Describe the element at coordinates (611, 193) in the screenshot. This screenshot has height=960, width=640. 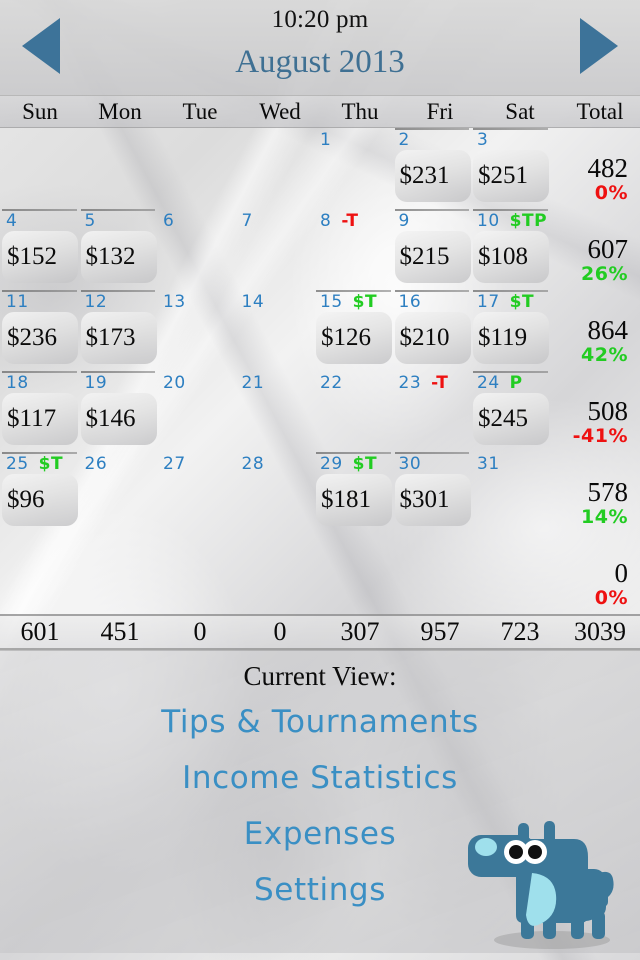
I see `week-total-percent: 0%` at that location.